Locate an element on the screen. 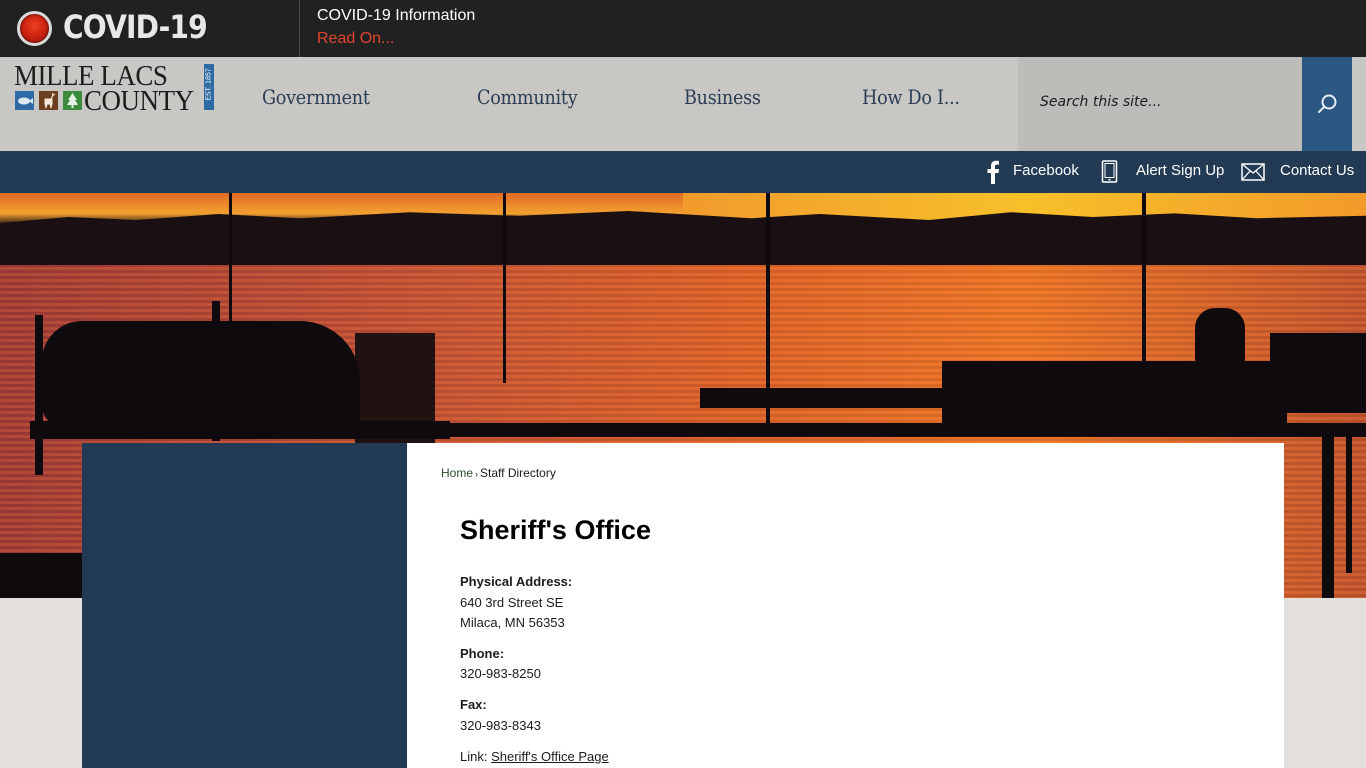 The image size is (1366, 768). alert-sign-up-link: Alert Sign Up is located at coordinates (1180, 170).